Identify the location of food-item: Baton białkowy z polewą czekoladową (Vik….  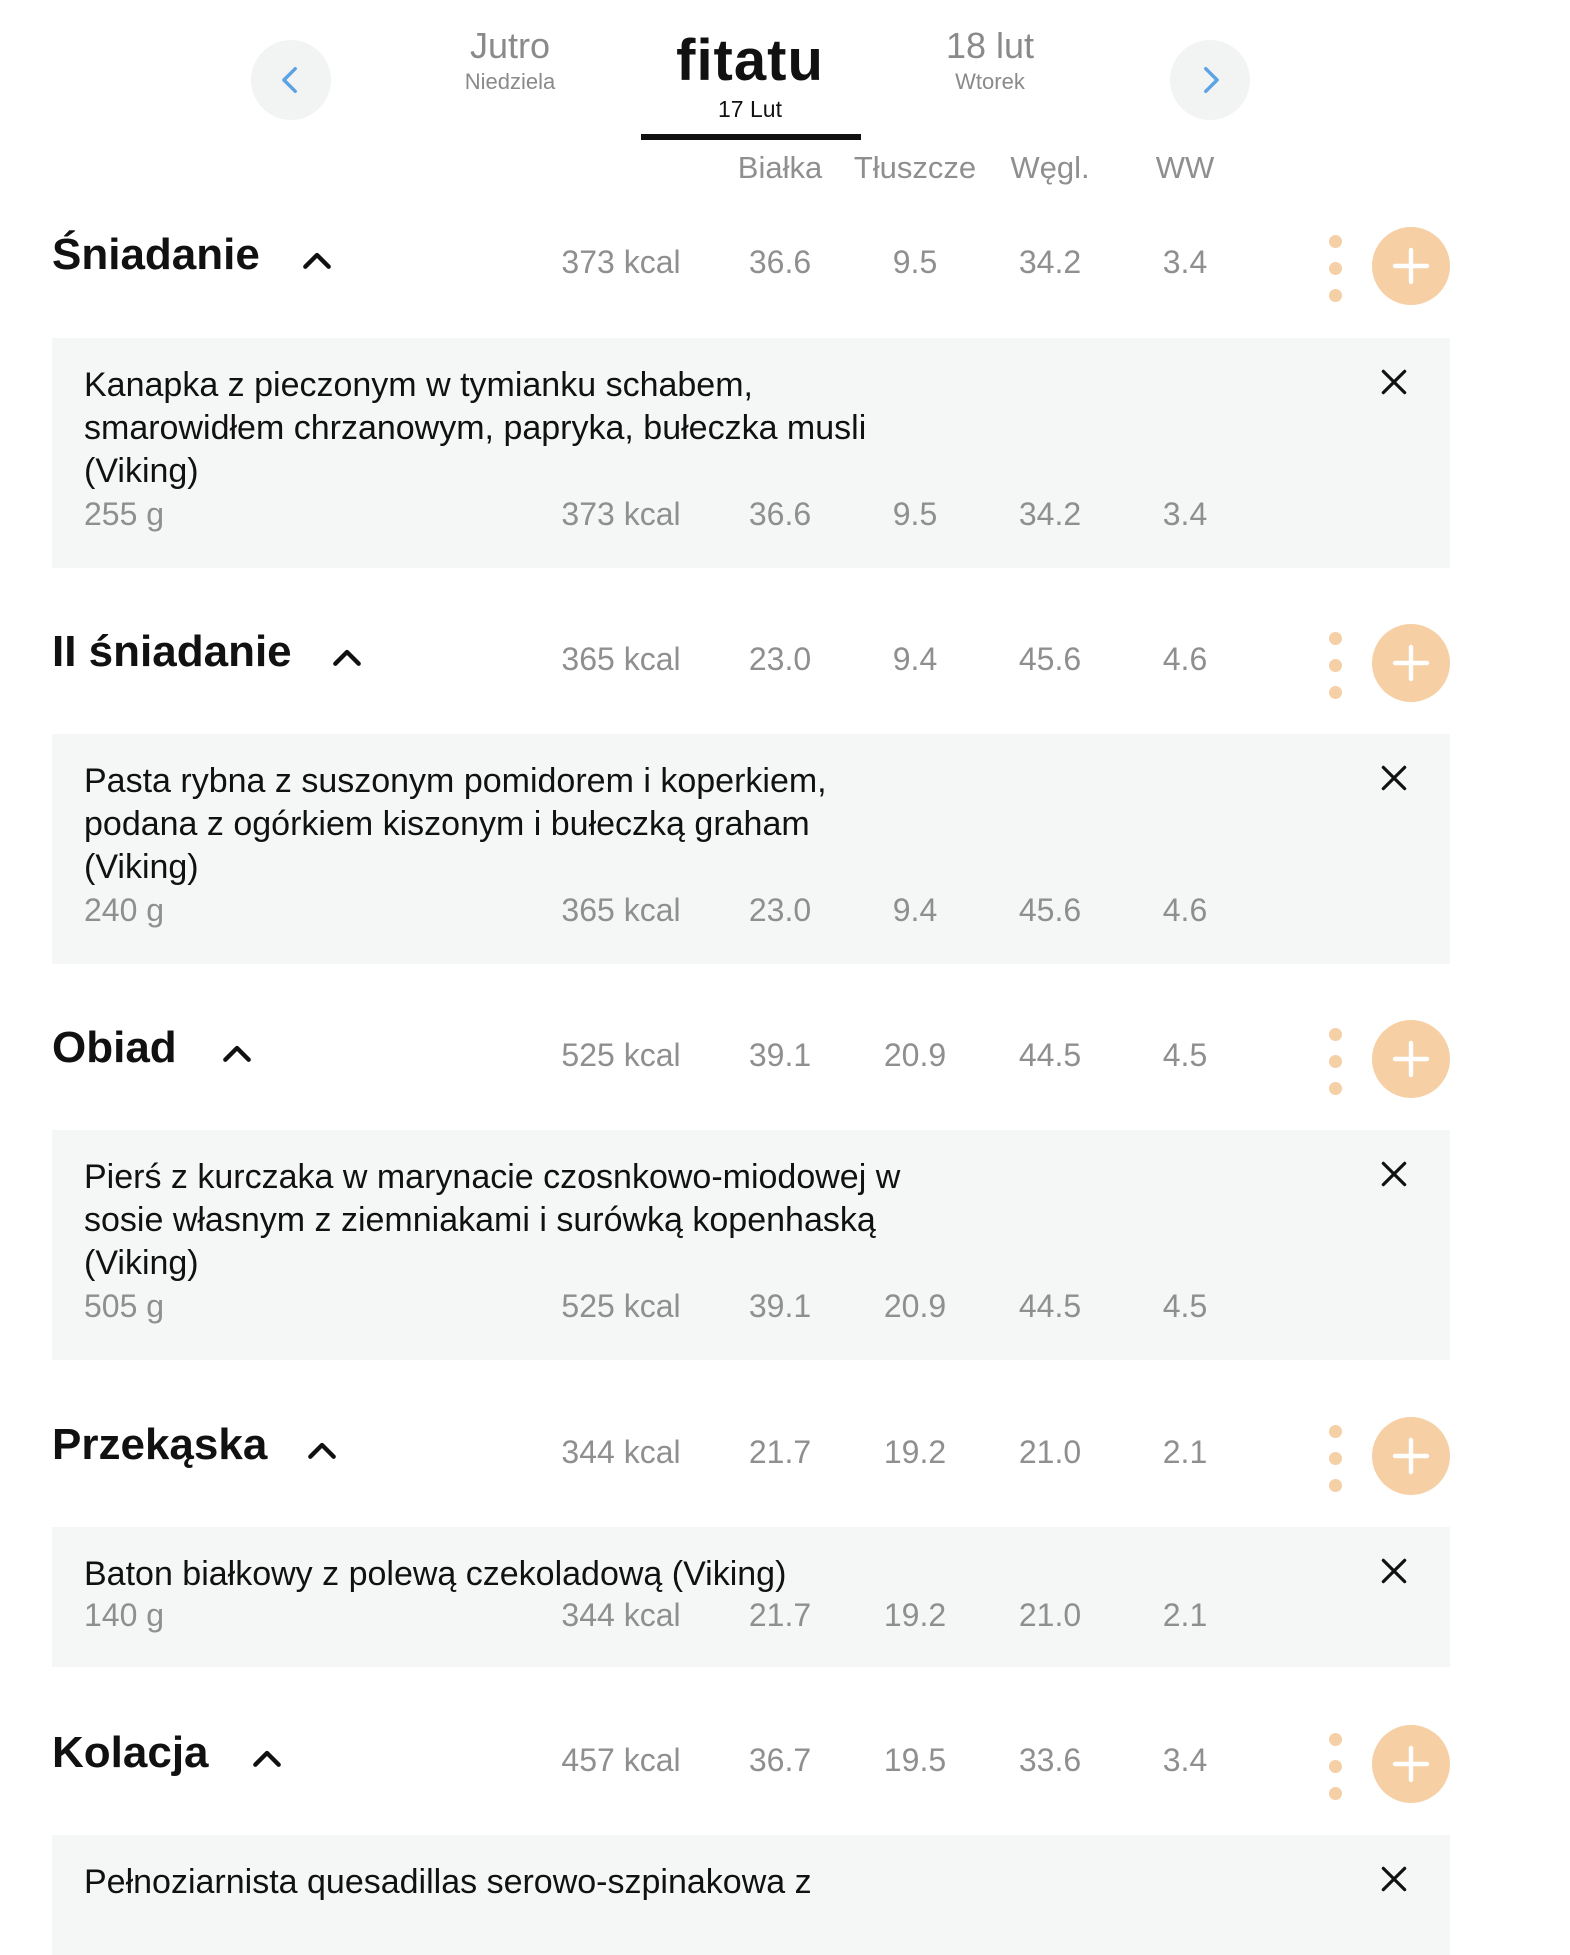
(751, 1597).